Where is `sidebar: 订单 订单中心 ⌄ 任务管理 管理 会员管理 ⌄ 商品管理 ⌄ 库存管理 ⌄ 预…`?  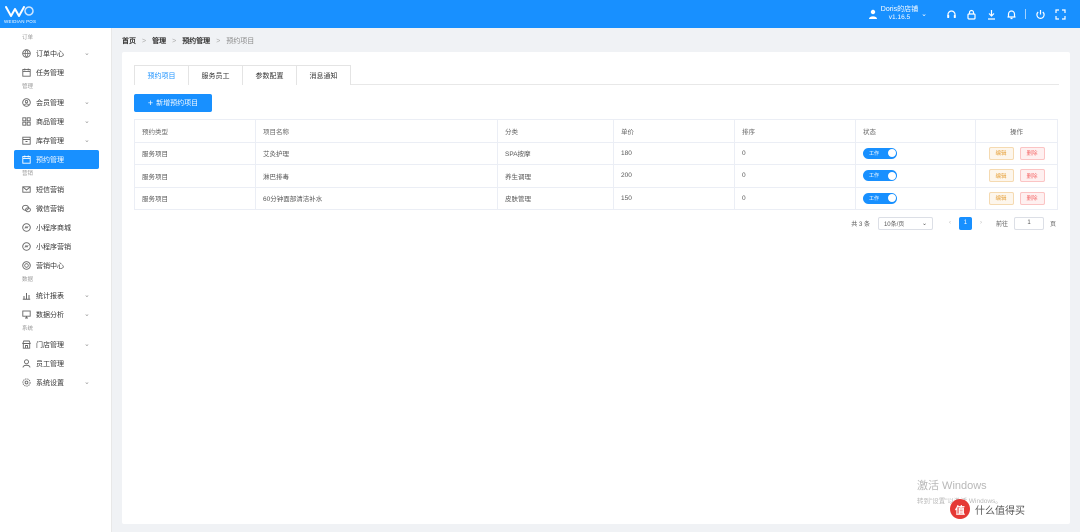
sidebar: 订单 订单中心 ⌄ 任务管理 管理 会员管理 ⌄ 商品管理 ⌄ 库存管理 ⌄ 预… is located at coordinates (56, 280).